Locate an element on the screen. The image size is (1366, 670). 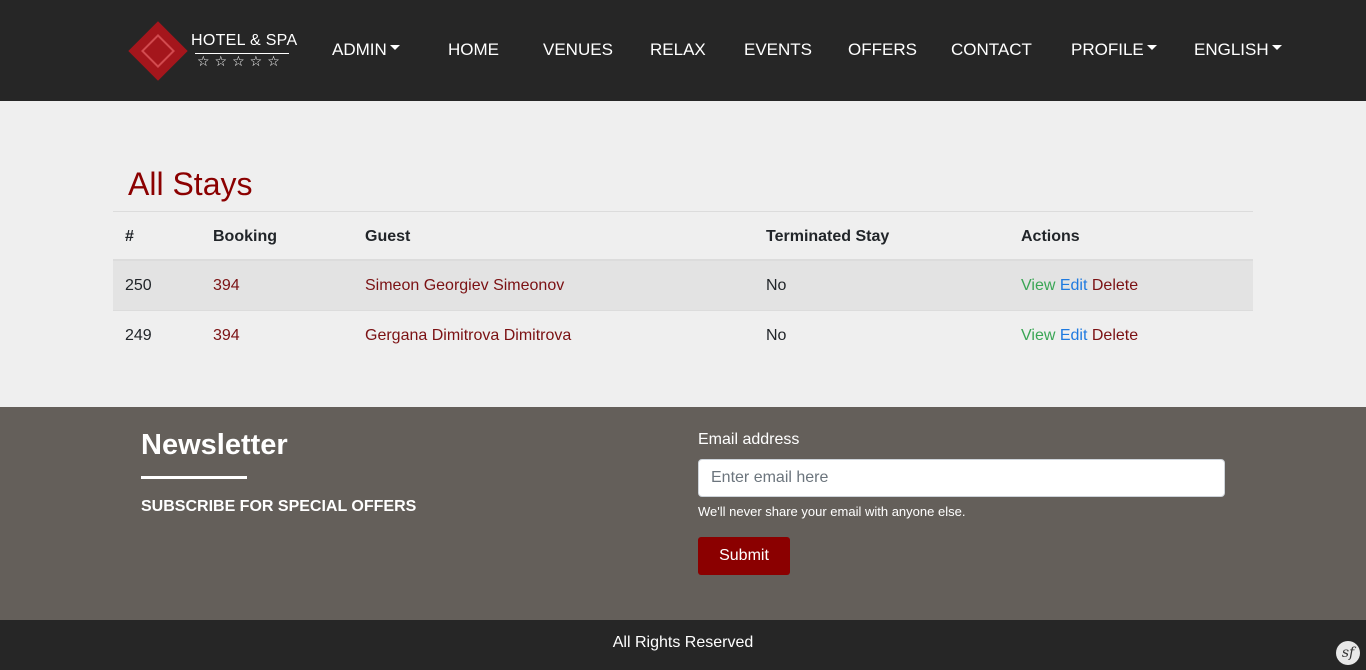
brand-stars-icon: ☆☆☆☆☆ is located at coordinates (241, 62).